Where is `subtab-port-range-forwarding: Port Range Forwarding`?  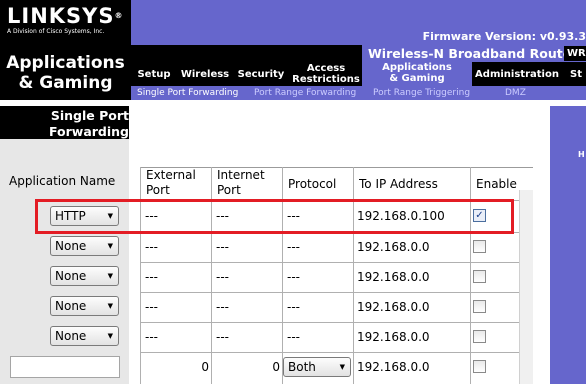 subtab-port-range-forwarding: Port Range Forwarding is located at coordinates (305, 93).